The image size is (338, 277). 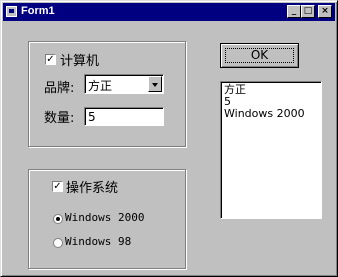 What do you see at coordinates (104, 217) in the screenshot?
I see `radio-windows-2000-label: Windows 2000` at bounding box center [104, 217].